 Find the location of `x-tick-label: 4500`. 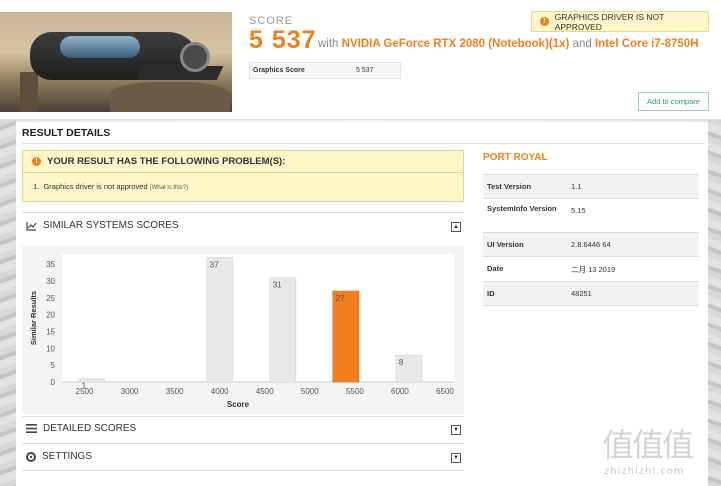

x-tick-label: 4500 is located at coordinates (265, 391).